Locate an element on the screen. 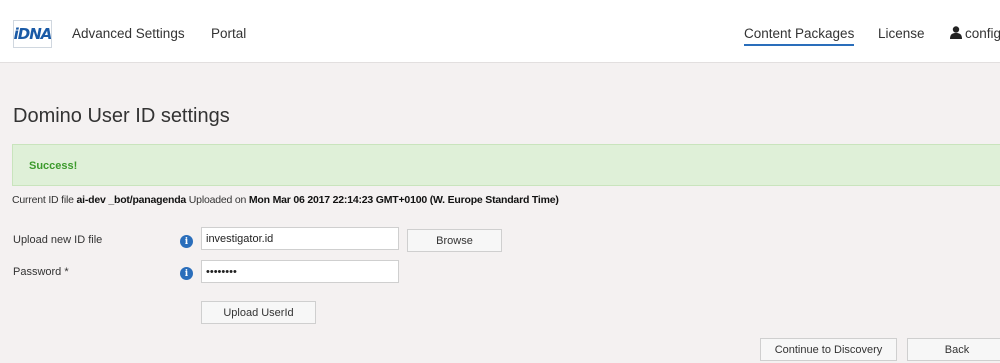 This screenshot has width=1000, height=363. idna-logo: iDNA is located at coordinates (32, 34).